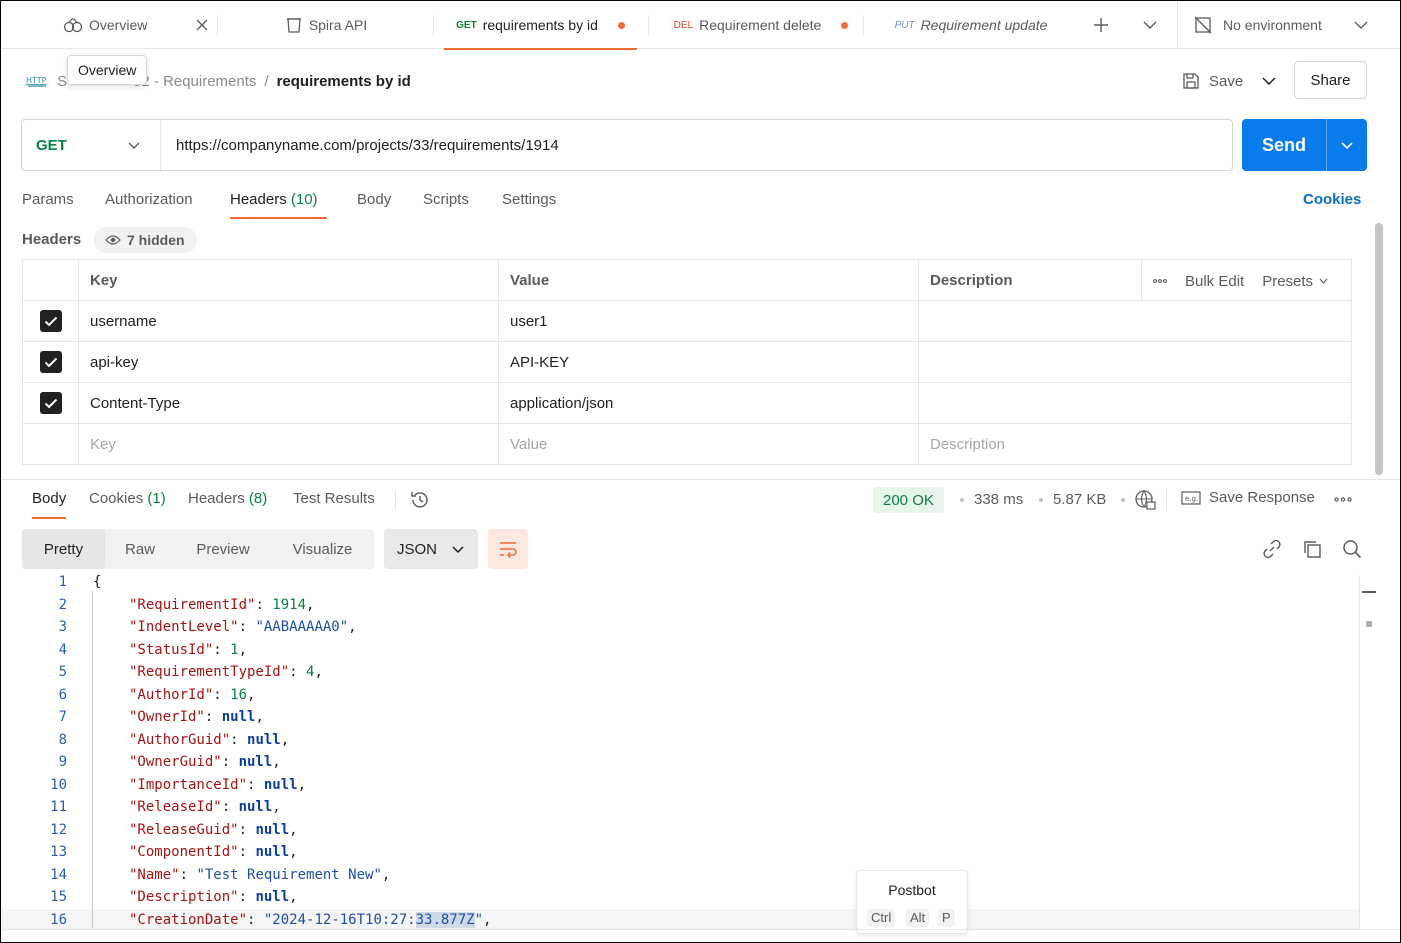  I want to click on plus-icon, so click(1101, 25).